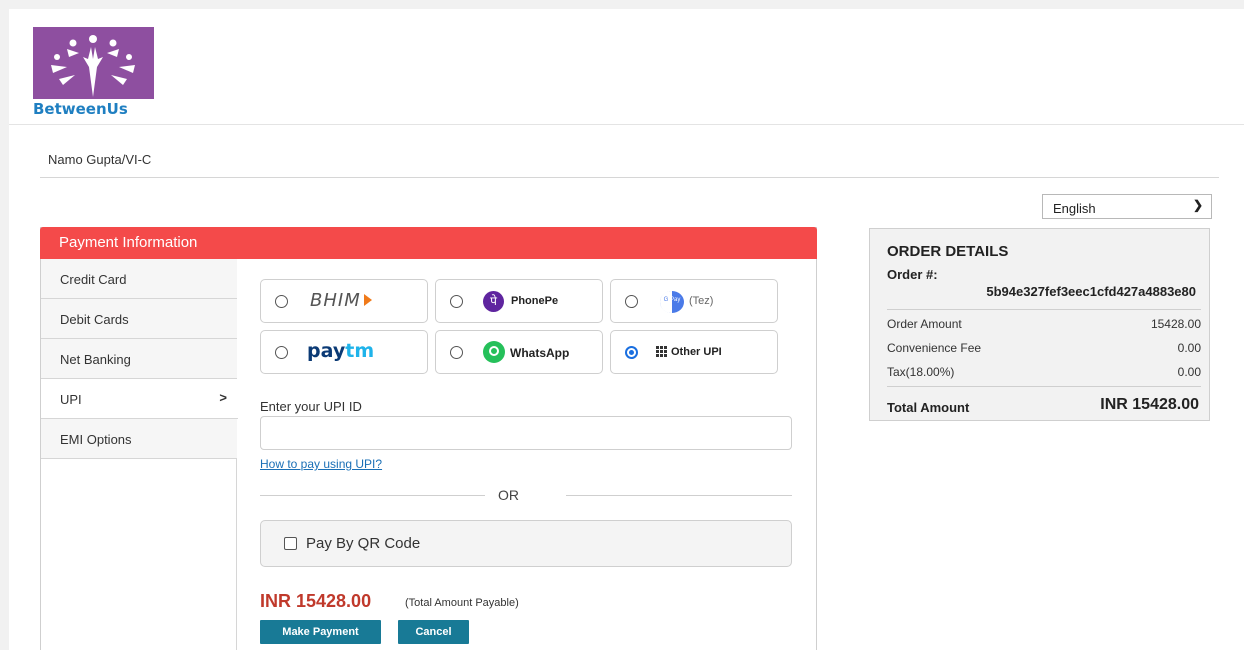  Describe the element at coordinates (428, 243) in the screenshot. I see `payment-panel-title: Payment Information` at that location.